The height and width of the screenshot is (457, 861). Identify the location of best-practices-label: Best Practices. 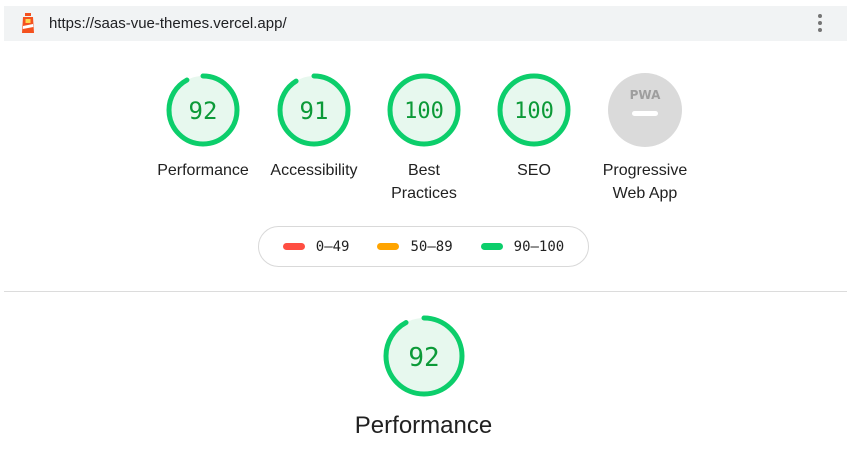
(424, 182).